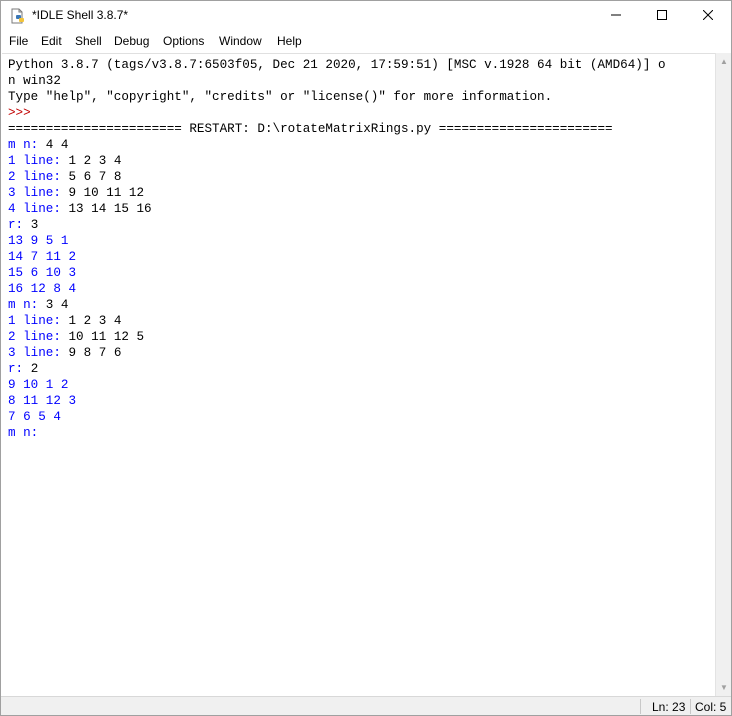  I want to click on shell-text: 15 6 10 3, so click(42, 273).